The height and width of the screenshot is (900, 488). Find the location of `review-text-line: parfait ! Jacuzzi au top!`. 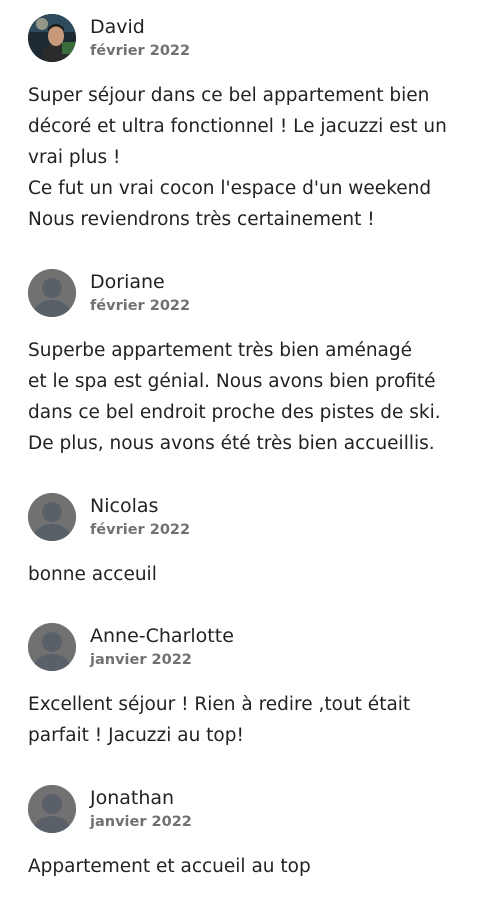

review-text-line: parfait ! Jacuzzi au top! is located at coordinates (136, 735).